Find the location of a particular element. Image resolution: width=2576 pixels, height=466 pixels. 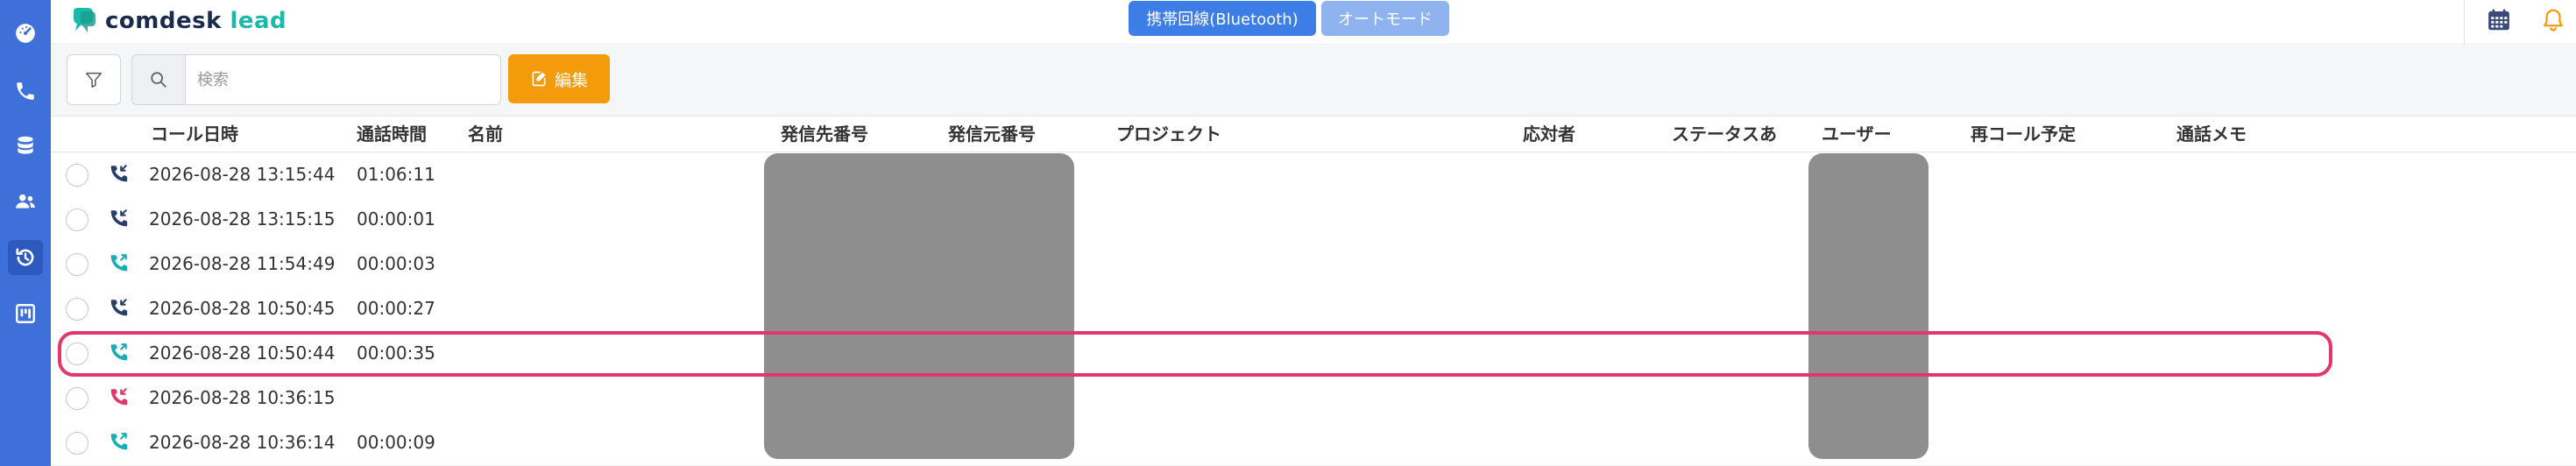

search-box is located at coordinates (316, 79).